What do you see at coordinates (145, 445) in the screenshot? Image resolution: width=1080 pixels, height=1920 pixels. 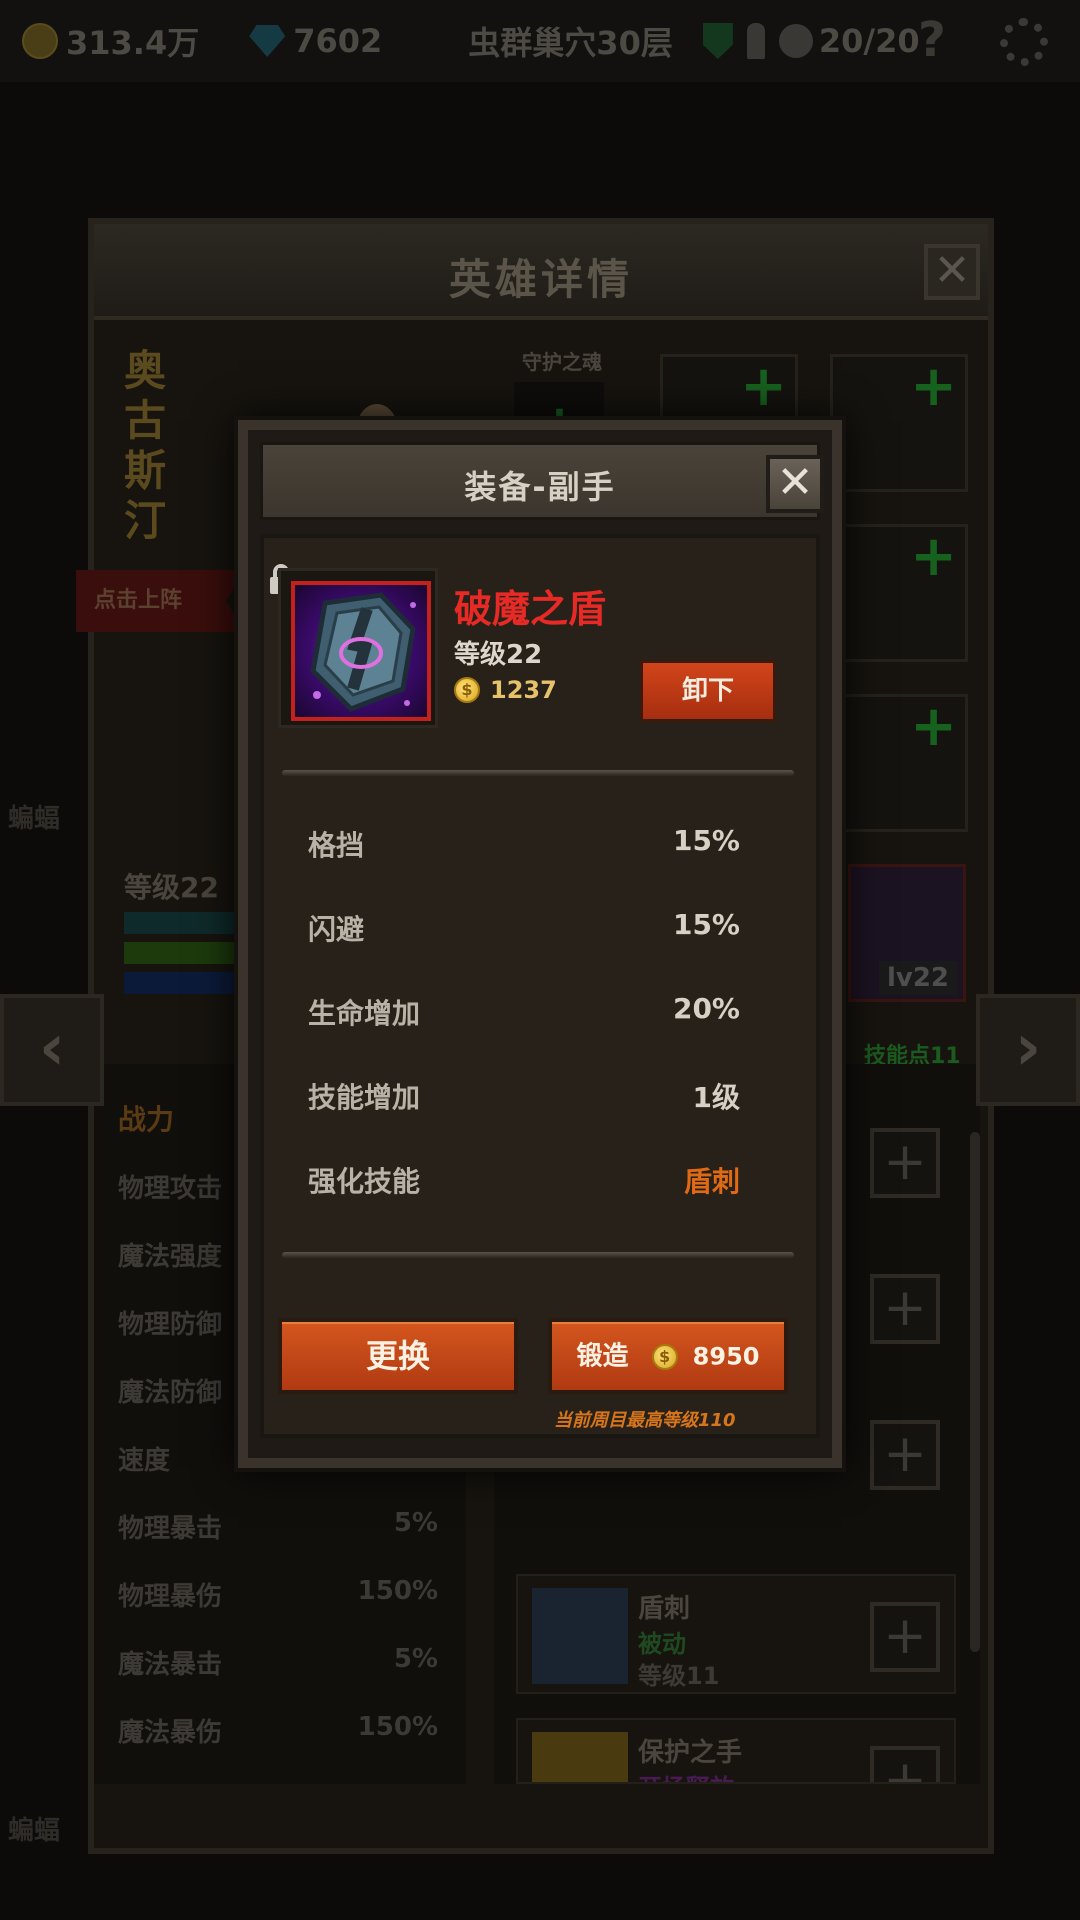 I see `hero-name: 奥古斯汀` at bounding box center [145, 445].